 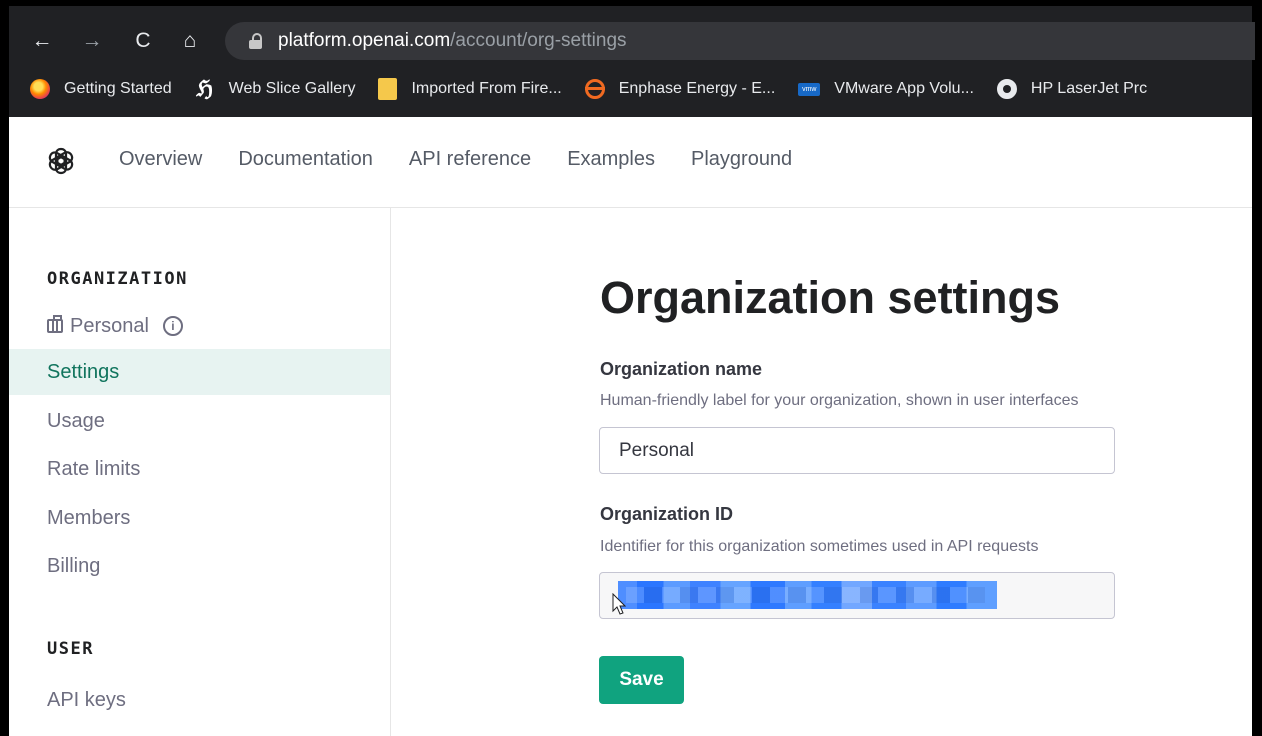 What do you see at coordinates (109, 325) in the screenshot?
I see `current-organization-name: Personal` at bounding box center [109, 325].